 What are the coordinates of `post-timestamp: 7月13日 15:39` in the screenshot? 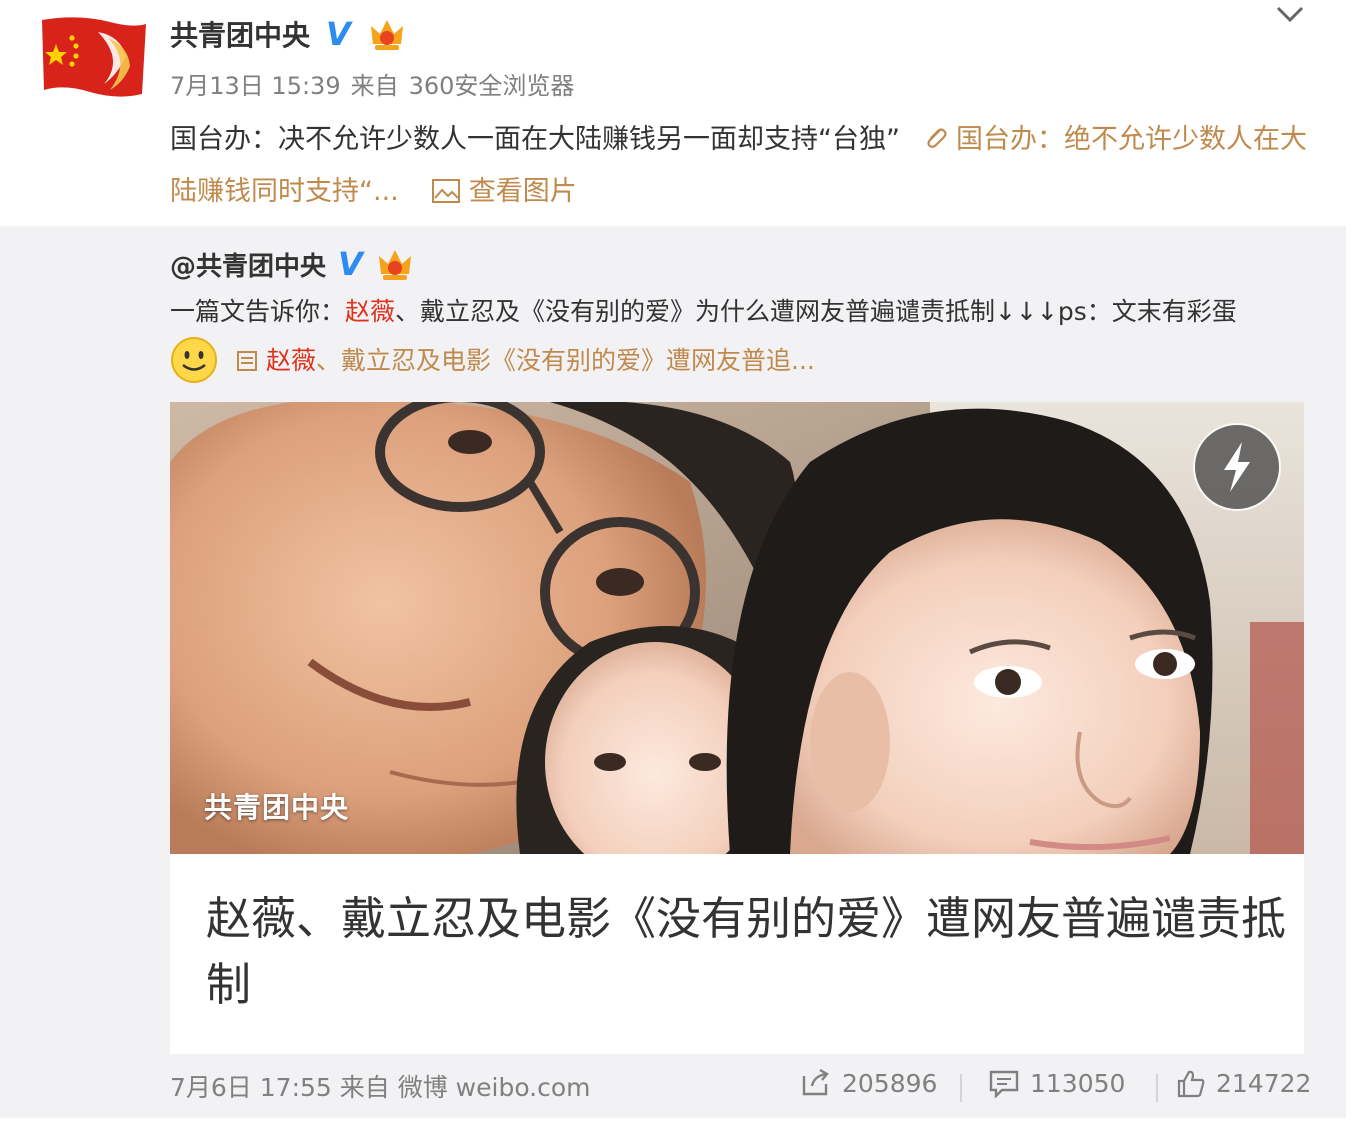 It's located at (255, 86).